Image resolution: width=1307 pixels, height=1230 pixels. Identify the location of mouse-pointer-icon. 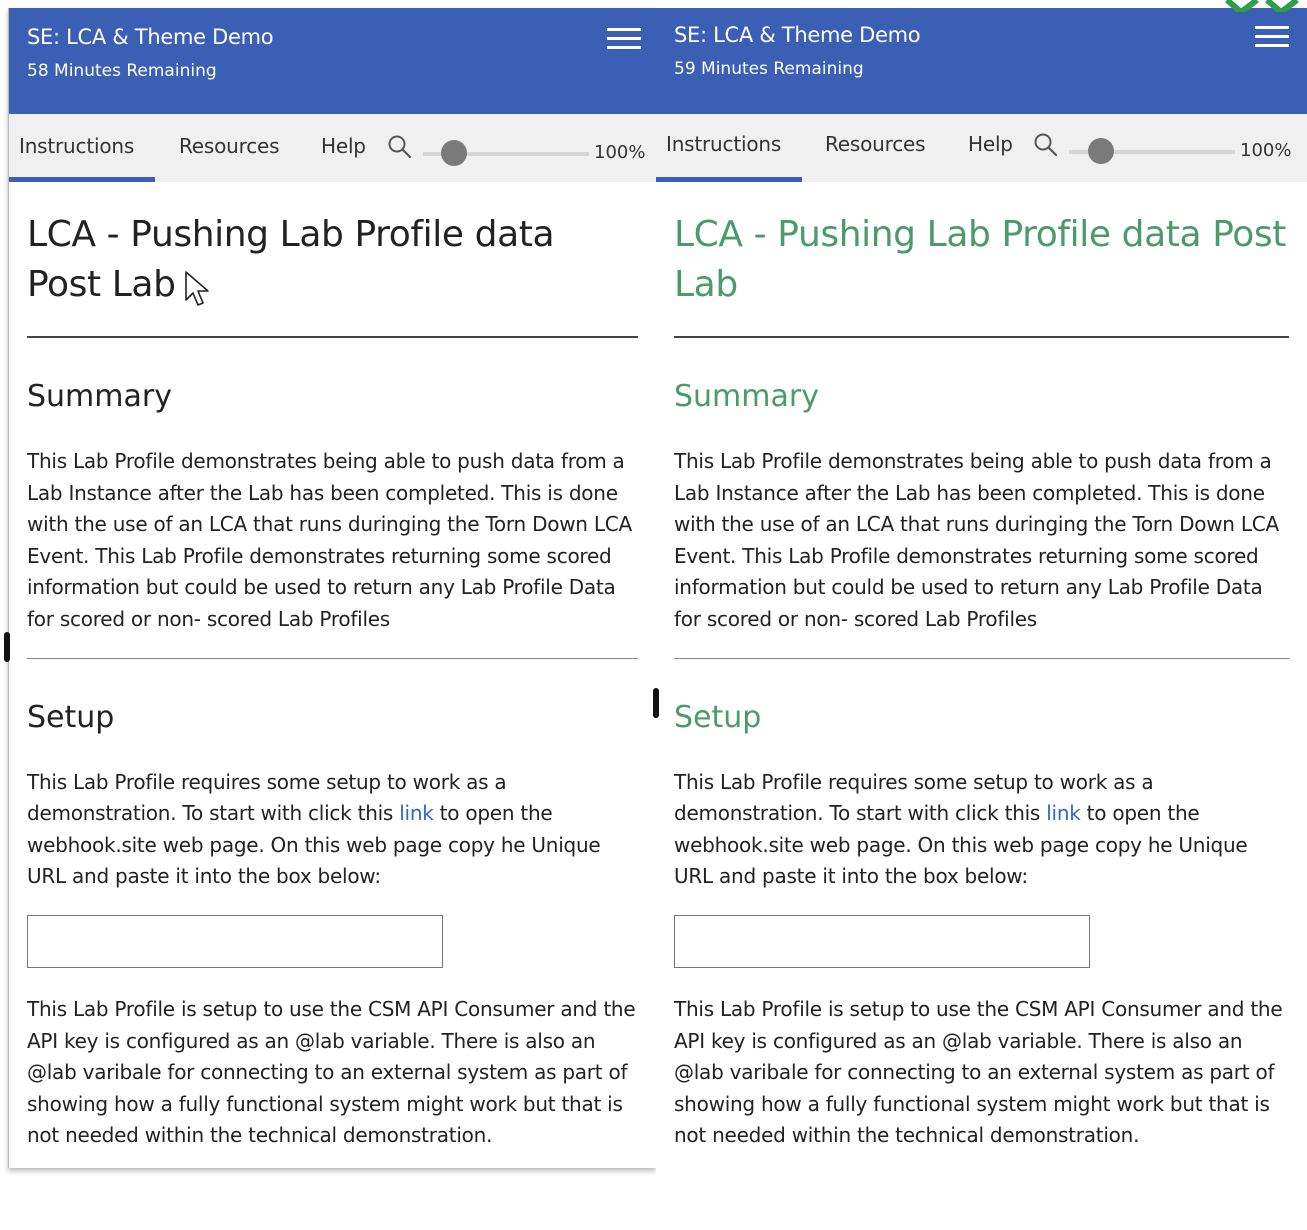
(197, 288).